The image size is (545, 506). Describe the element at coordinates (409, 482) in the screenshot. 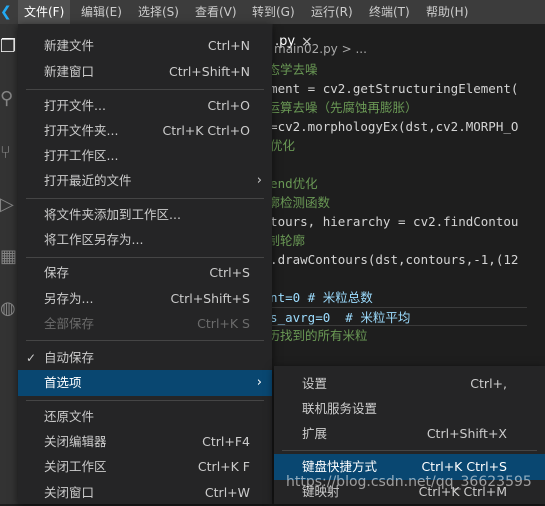

I see `watermark: https://blog.csdn.net/qq_36623595` at that location.